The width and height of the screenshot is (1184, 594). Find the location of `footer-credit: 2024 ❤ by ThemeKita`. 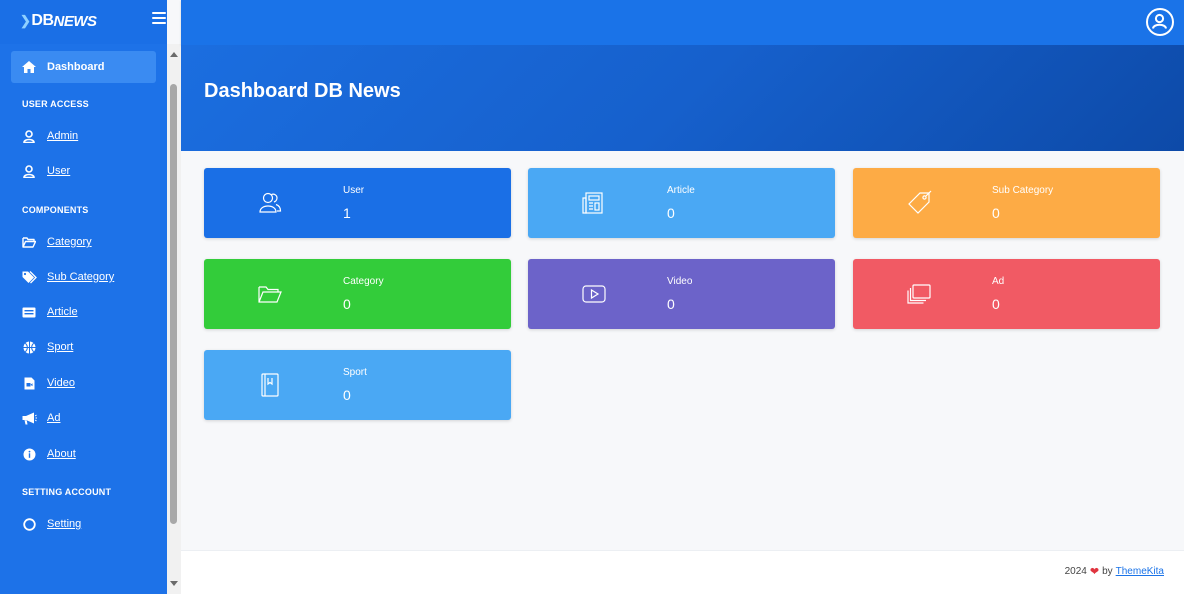

footer-credit: 2024 ❤ by ThemeKita is located at coordinates (1114, 571).